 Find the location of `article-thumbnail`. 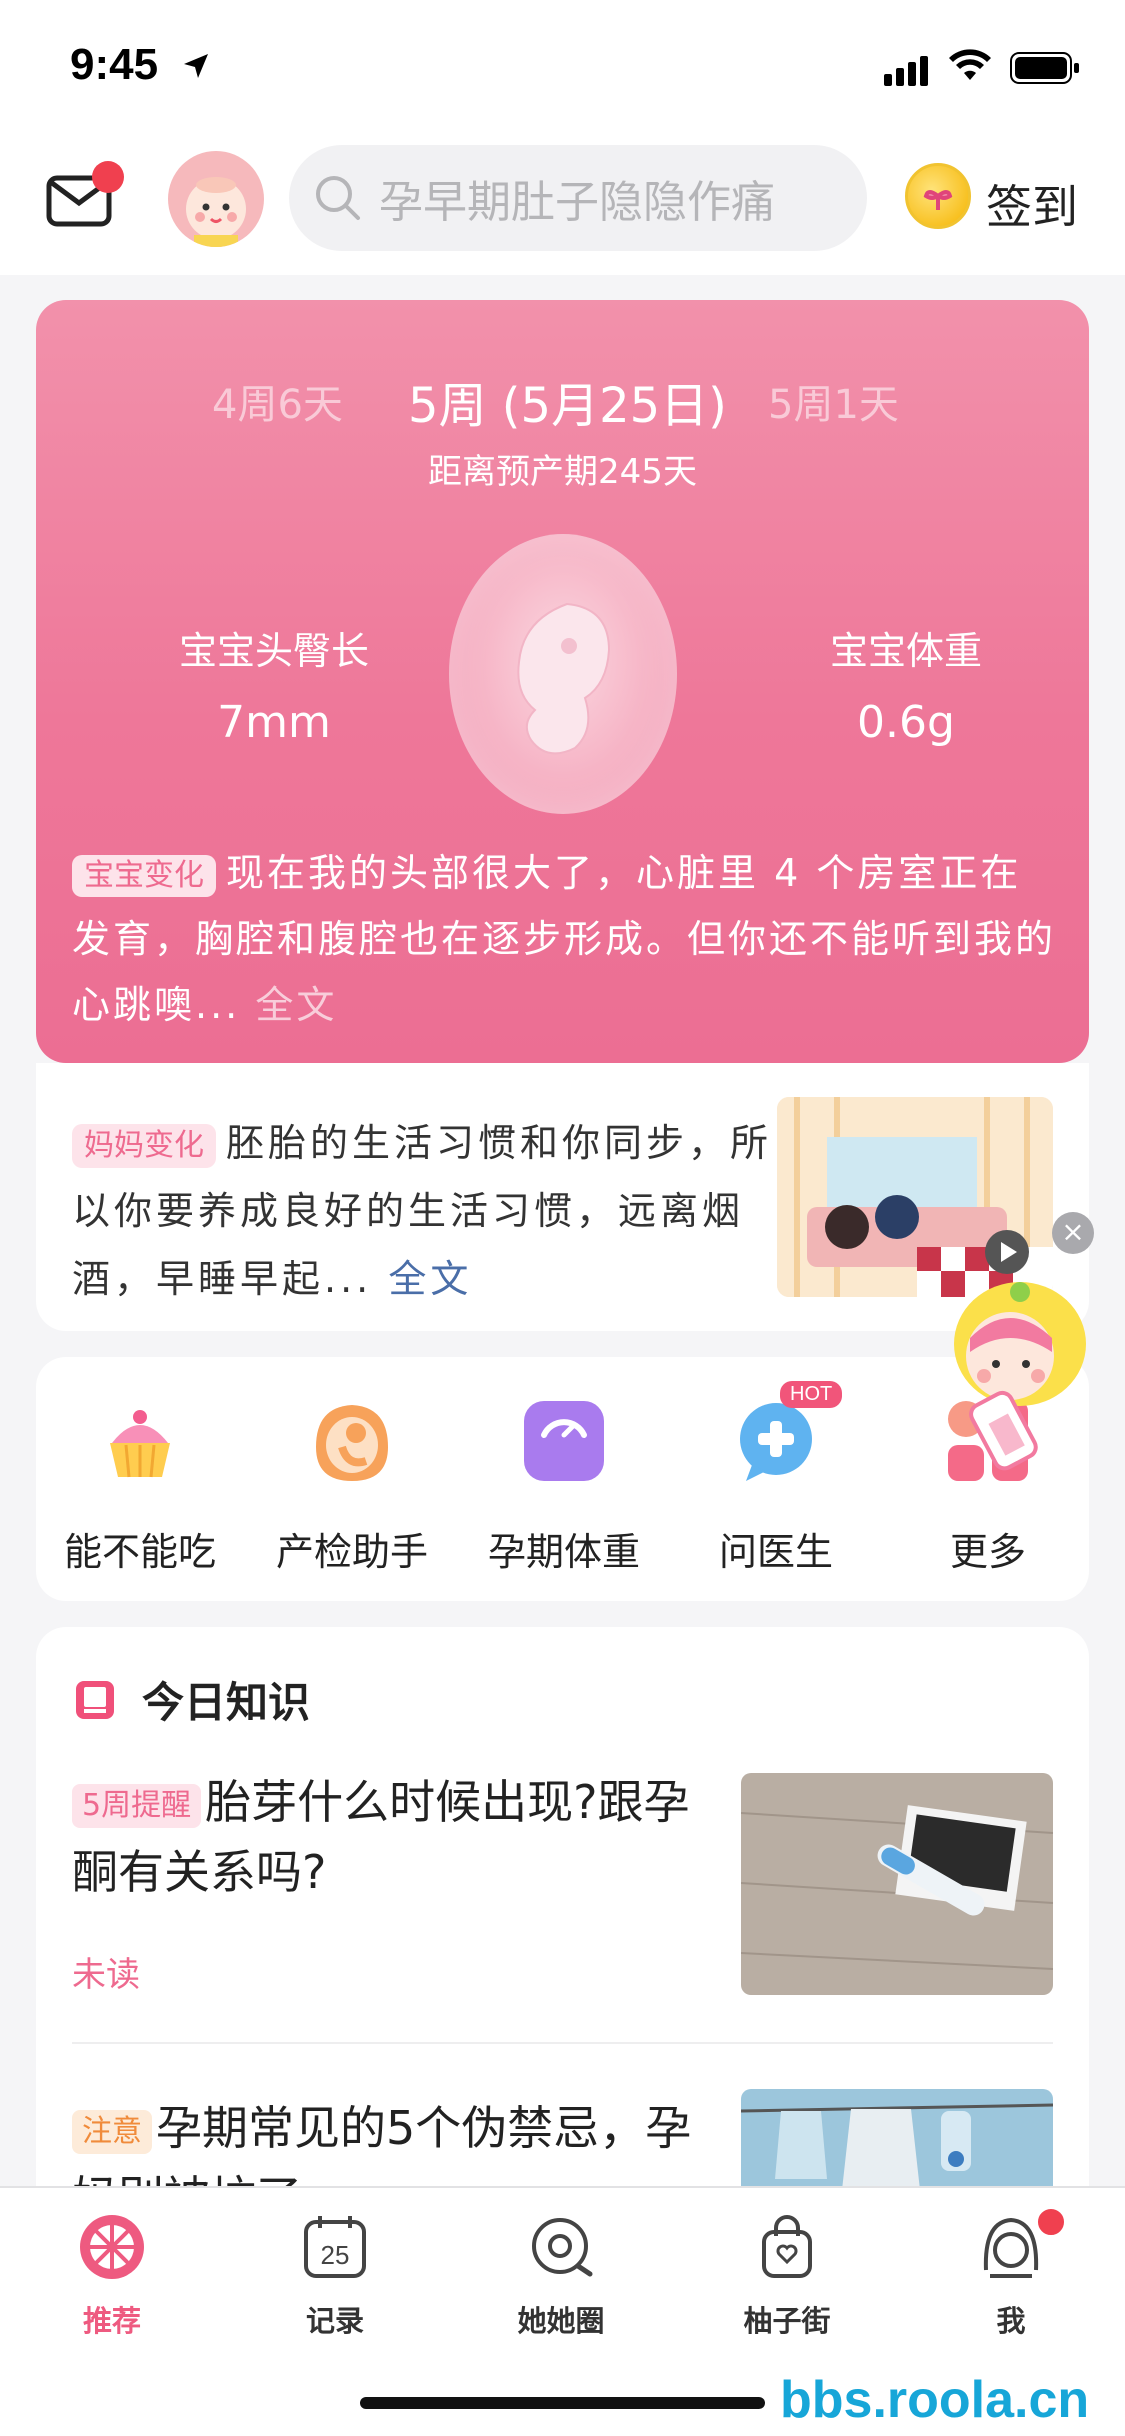

article-thumbnail is located at coordinates (897, 1884).